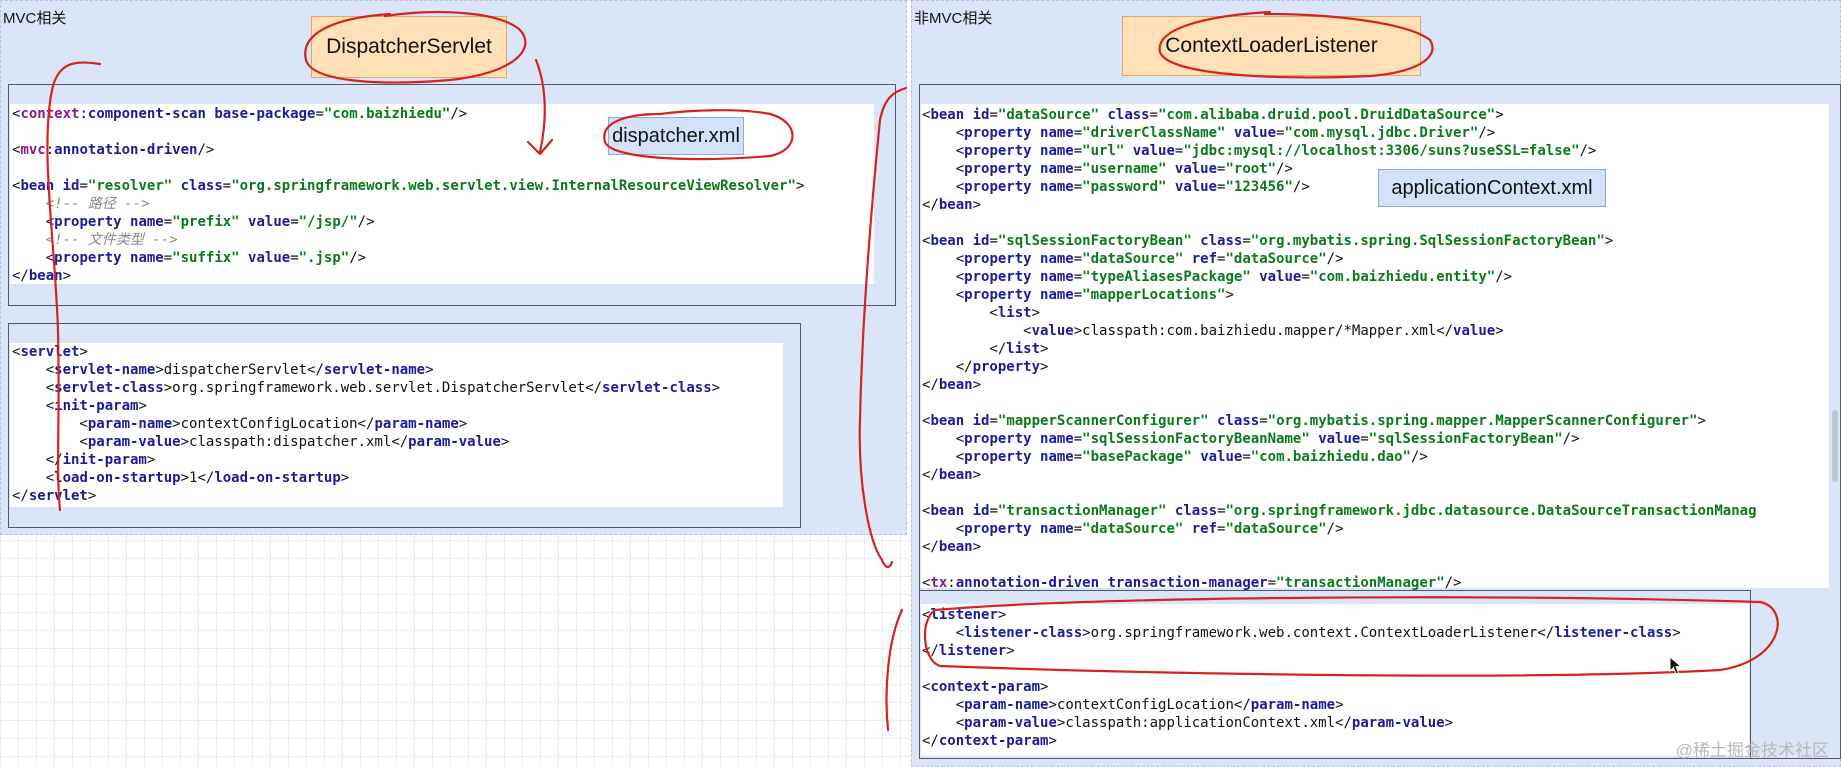  I want to click on code-line: <property name="username" value="root"/>, so click(1107, 169).